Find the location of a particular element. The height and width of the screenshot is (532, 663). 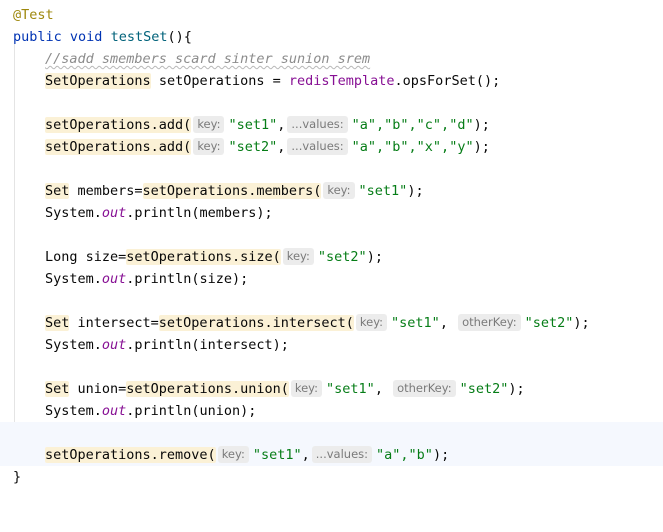

code-line-method-signature: public void testSet(){ is located at coordinates (331, 37).